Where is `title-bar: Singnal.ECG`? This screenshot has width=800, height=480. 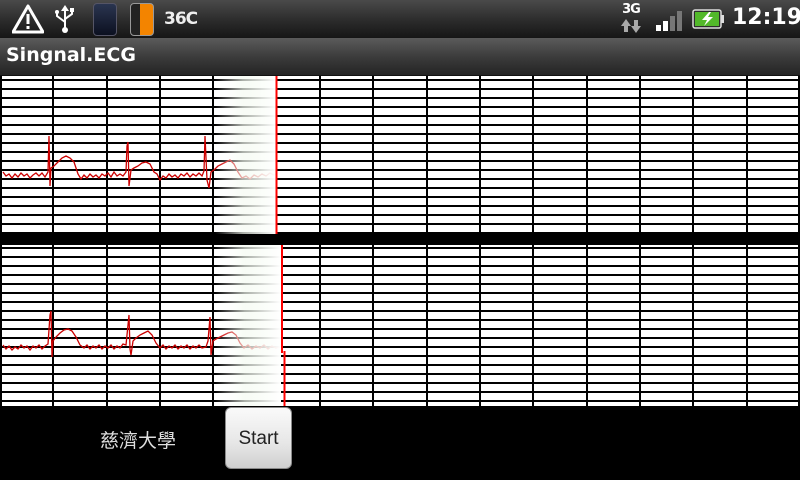 title-bar: Singnal.ECG is located at coordinates (400, 57).